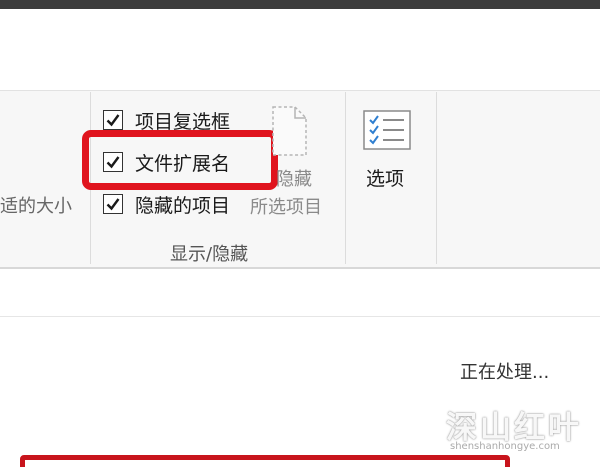  I want to click on document-hide-icon, so click(289, 133).